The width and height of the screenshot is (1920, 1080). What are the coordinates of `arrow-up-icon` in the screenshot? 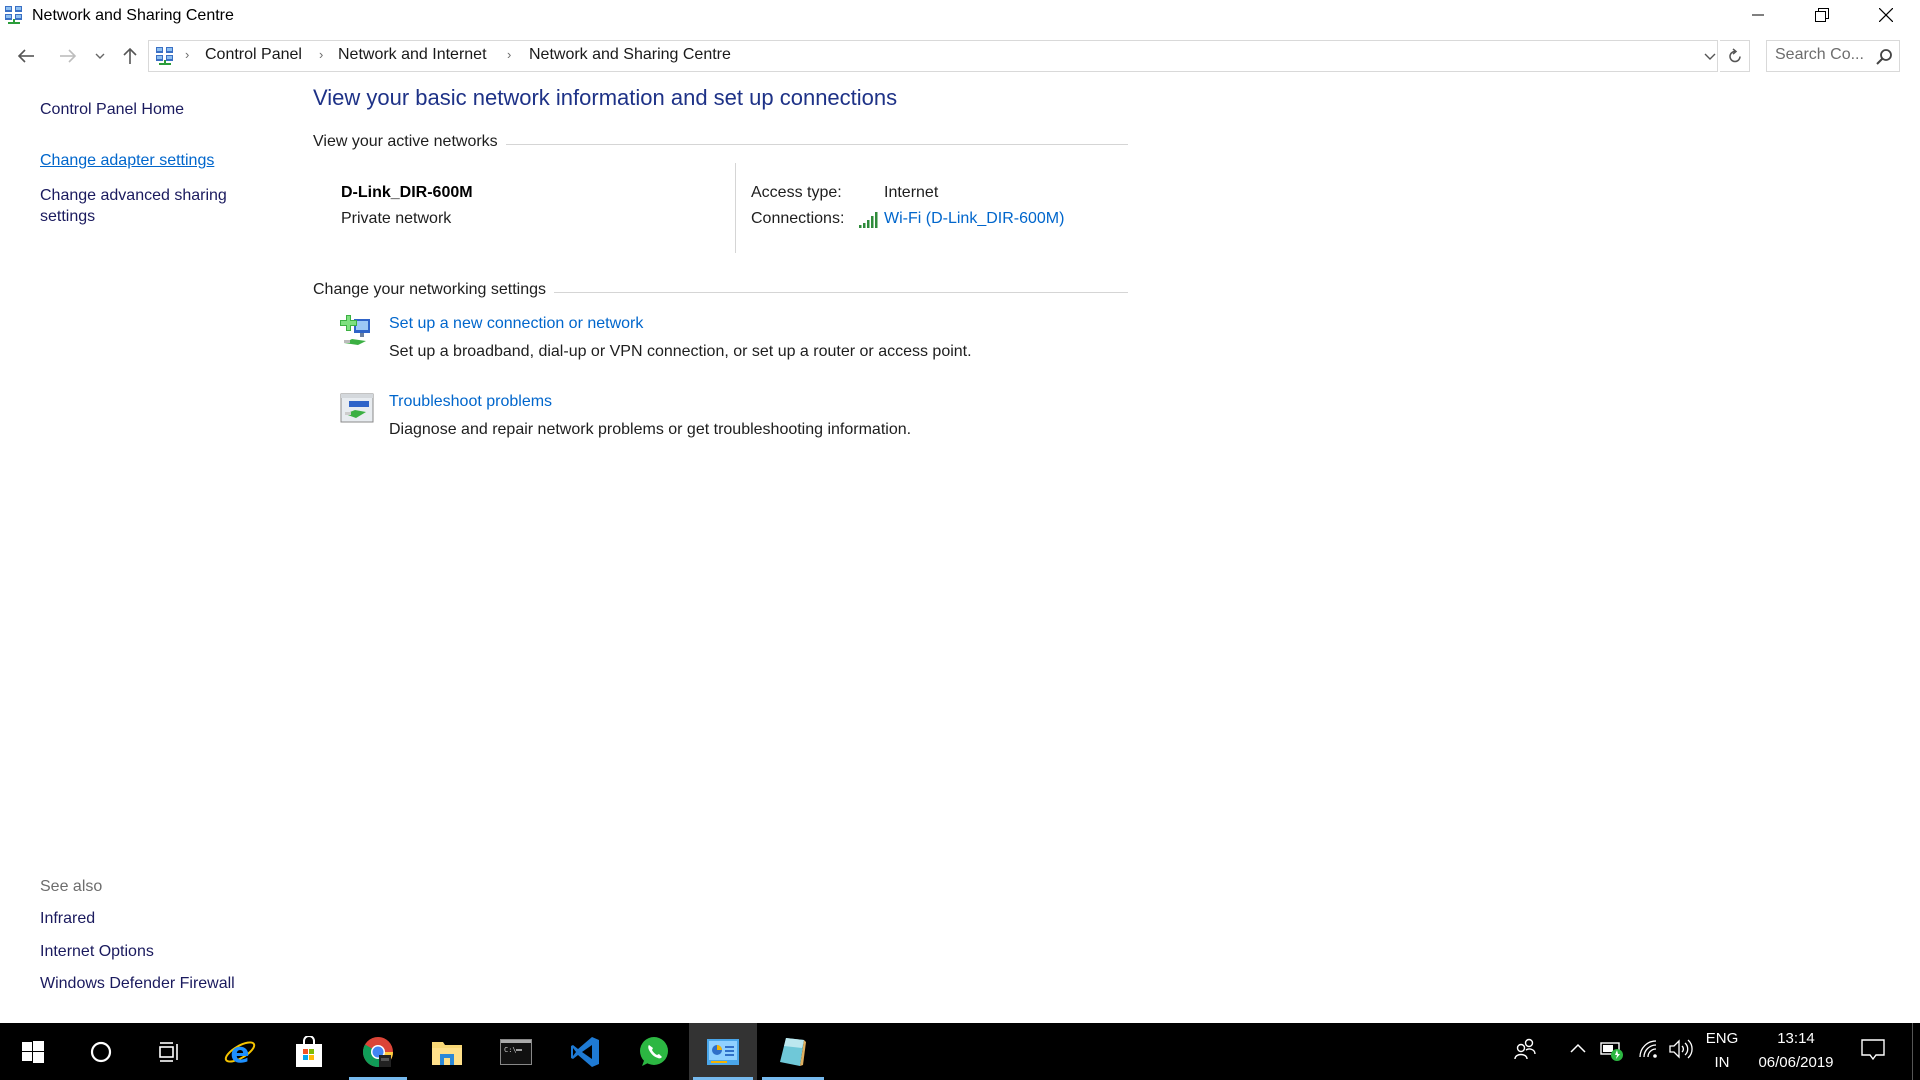 It's located at (130, 55).